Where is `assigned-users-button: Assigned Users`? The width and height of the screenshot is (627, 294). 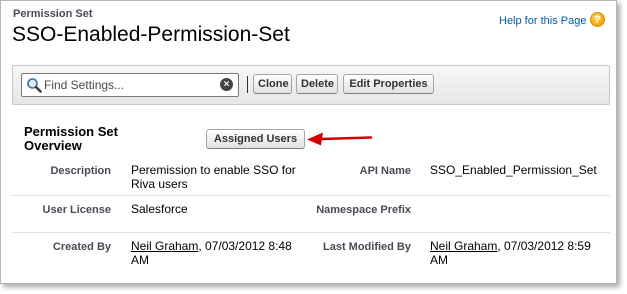
assigned-users-button: Assigned Users is located at coordinates (255, 139).